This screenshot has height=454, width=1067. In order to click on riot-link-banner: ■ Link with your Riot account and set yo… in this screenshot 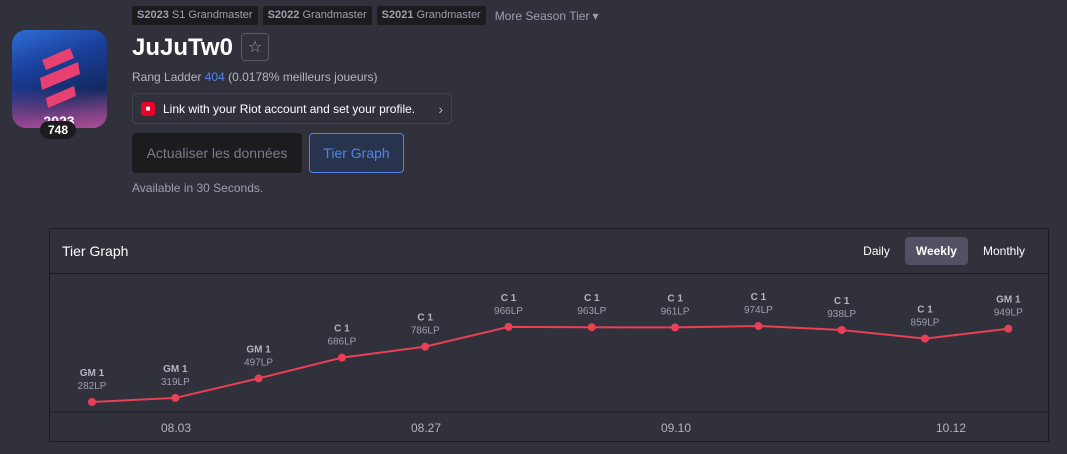, I will do `click(292, 108)`.